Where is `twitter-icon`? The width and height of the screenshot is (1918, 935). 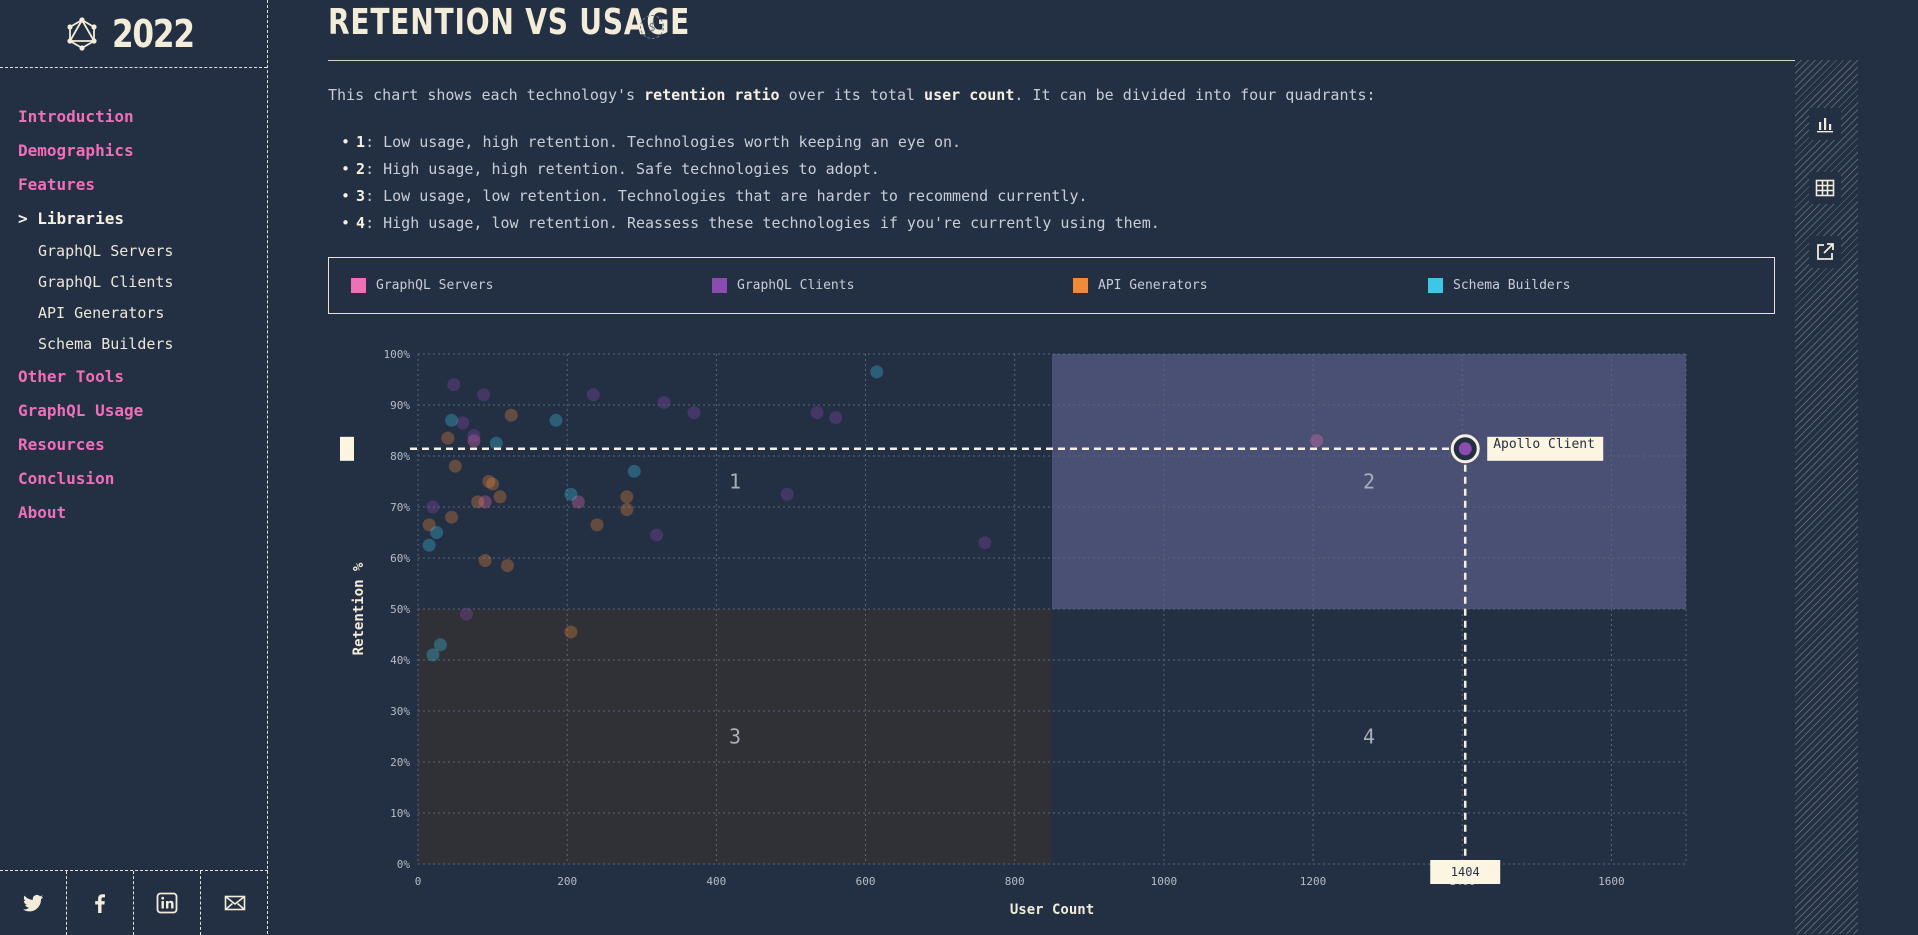
twitter-icon is located at coordinates (33, 903).